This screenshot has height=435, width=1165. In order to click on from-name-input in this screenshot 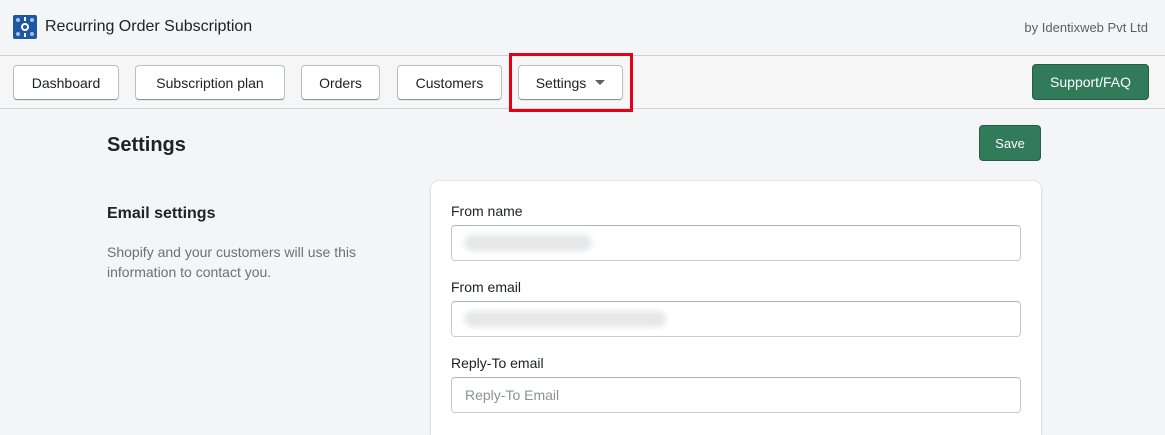, I will do `click(736, 243)`.